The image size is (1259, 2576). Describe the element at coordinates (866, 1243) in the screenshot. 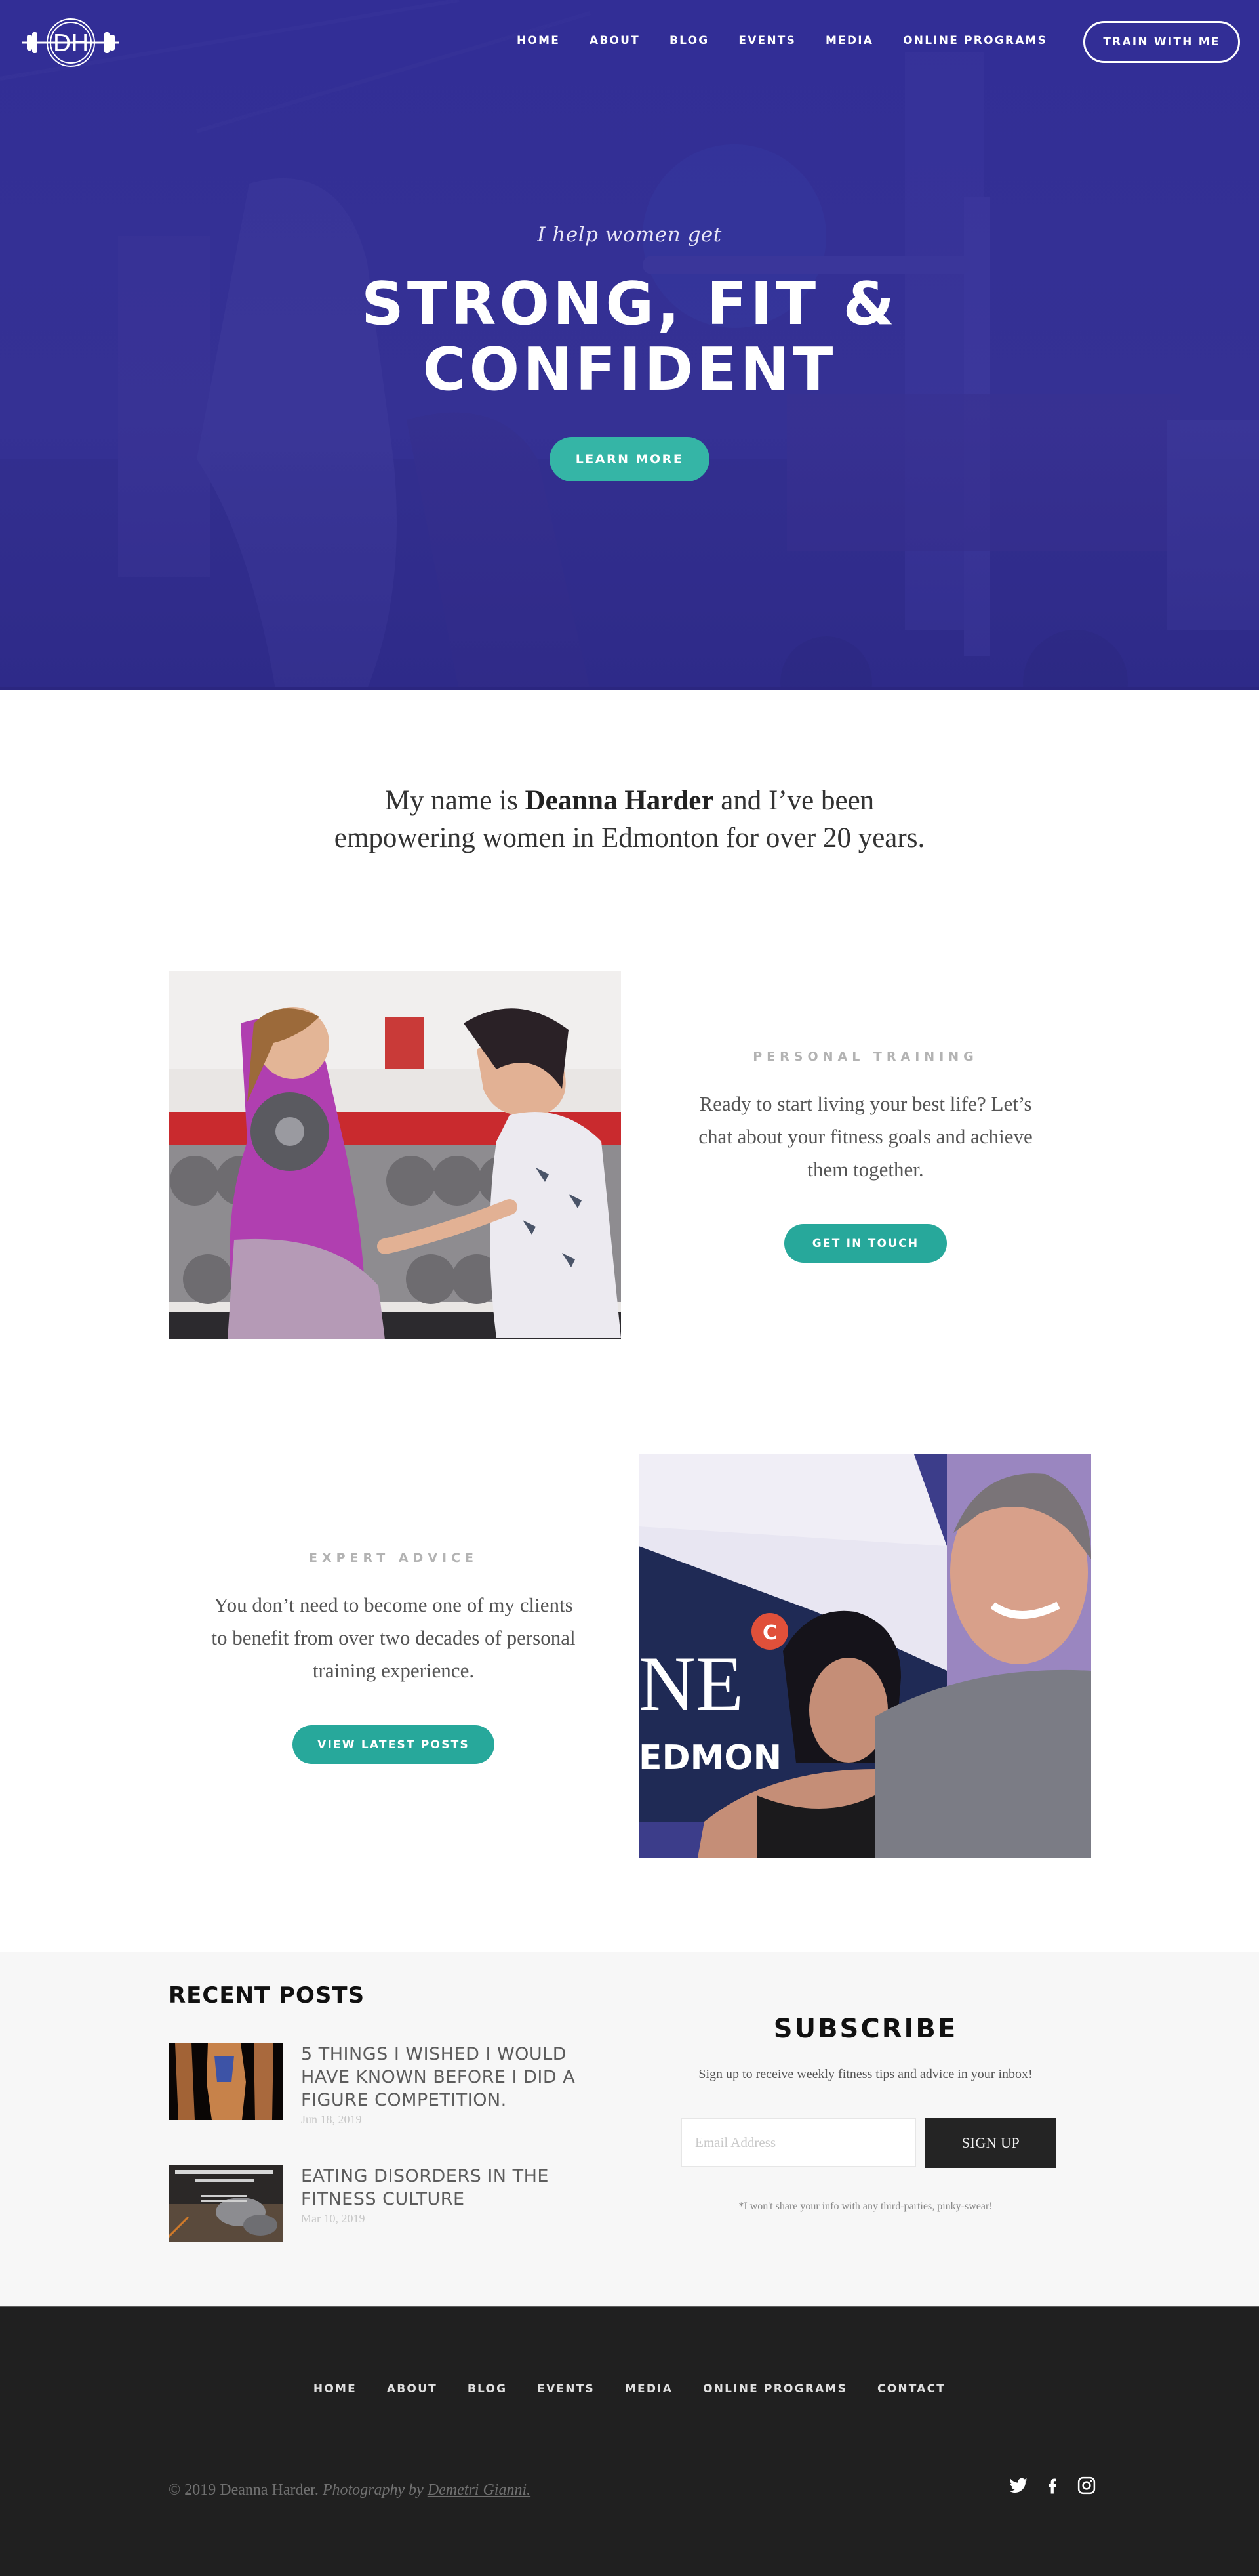

I see `get-in-touch-button: GET IN TOUCH` at that location.